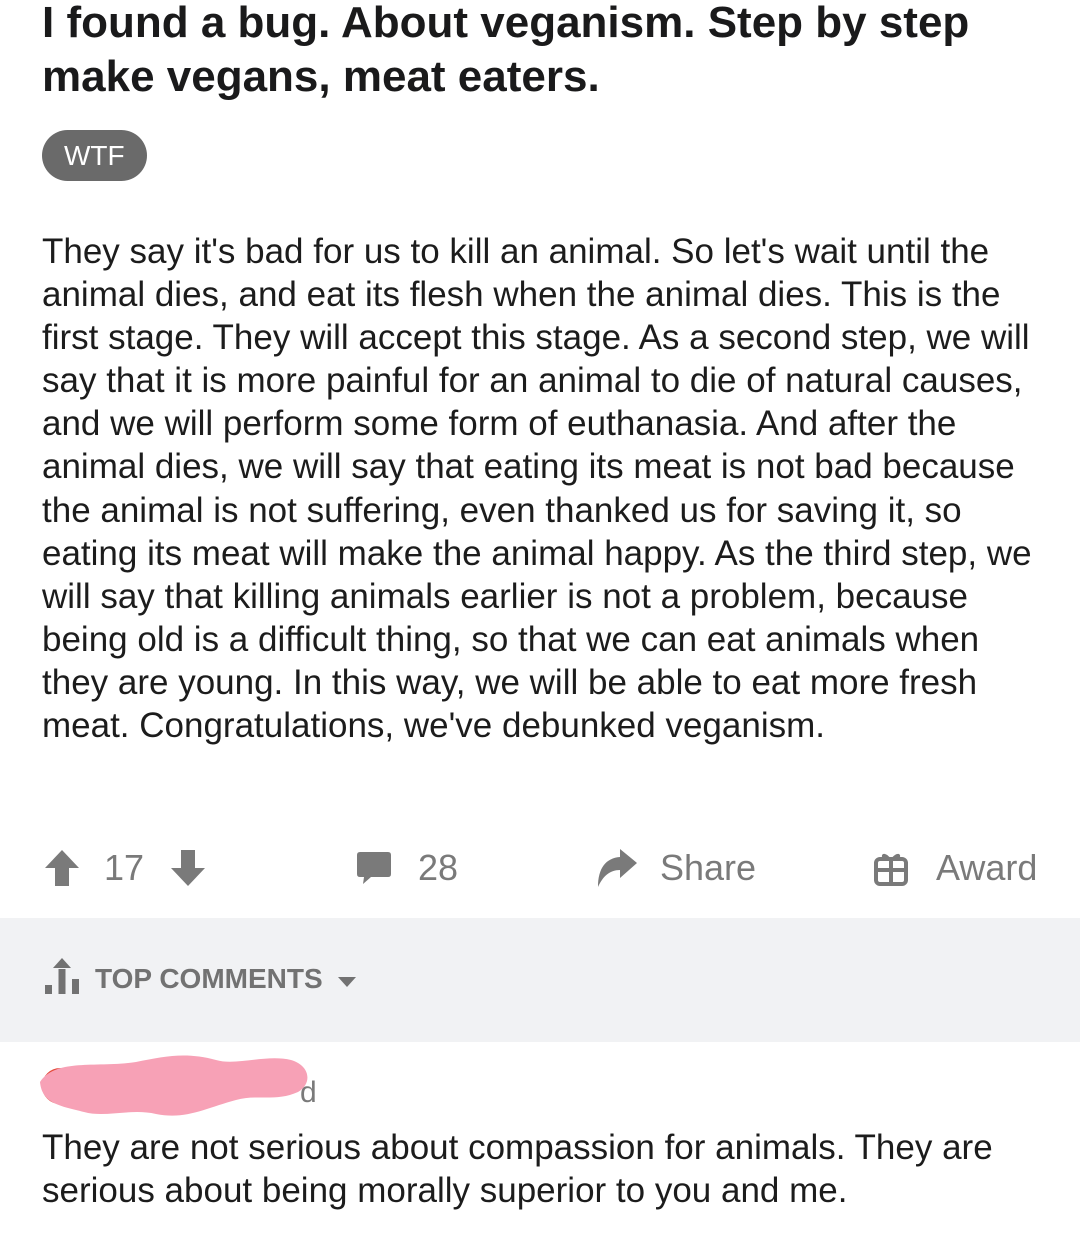 The width and height of the screenshot is (1080, 1251). I want to click on sort-dropdown: TOP COMMENTS, so click(200, 979).